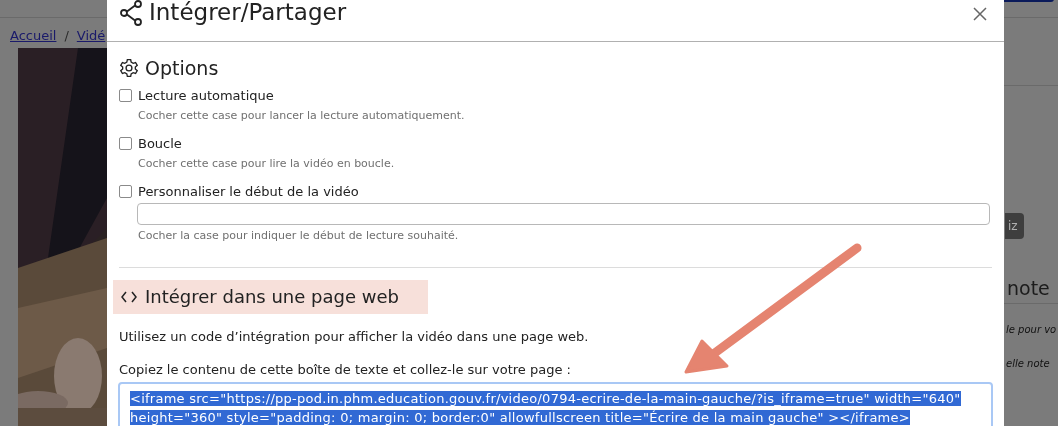  Describe the element at coordinates (1014, 226) in the screenshot. I see `quiz-button: iz` at that location.